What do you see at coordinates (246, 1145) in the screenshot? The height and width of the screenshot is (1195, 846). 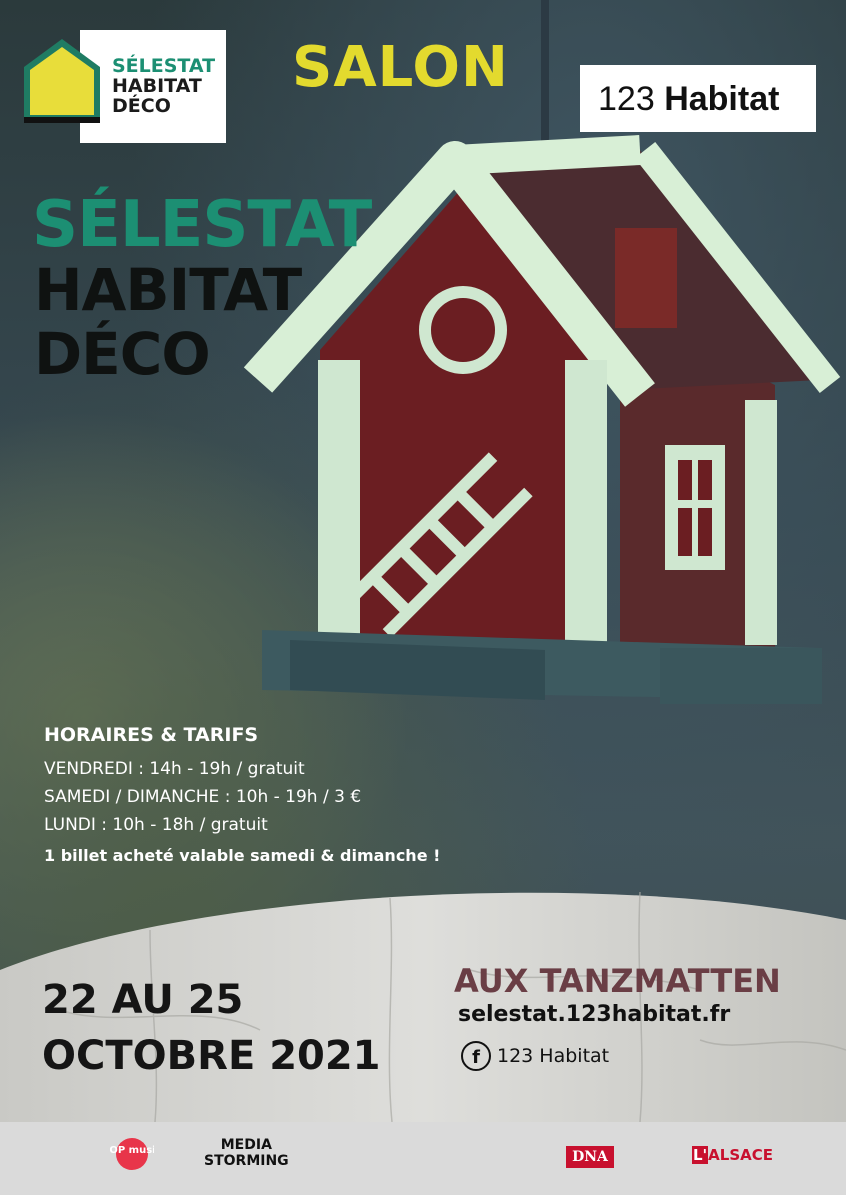 I see `media-line1: MEDIA` at bounding box center [246, 1145].